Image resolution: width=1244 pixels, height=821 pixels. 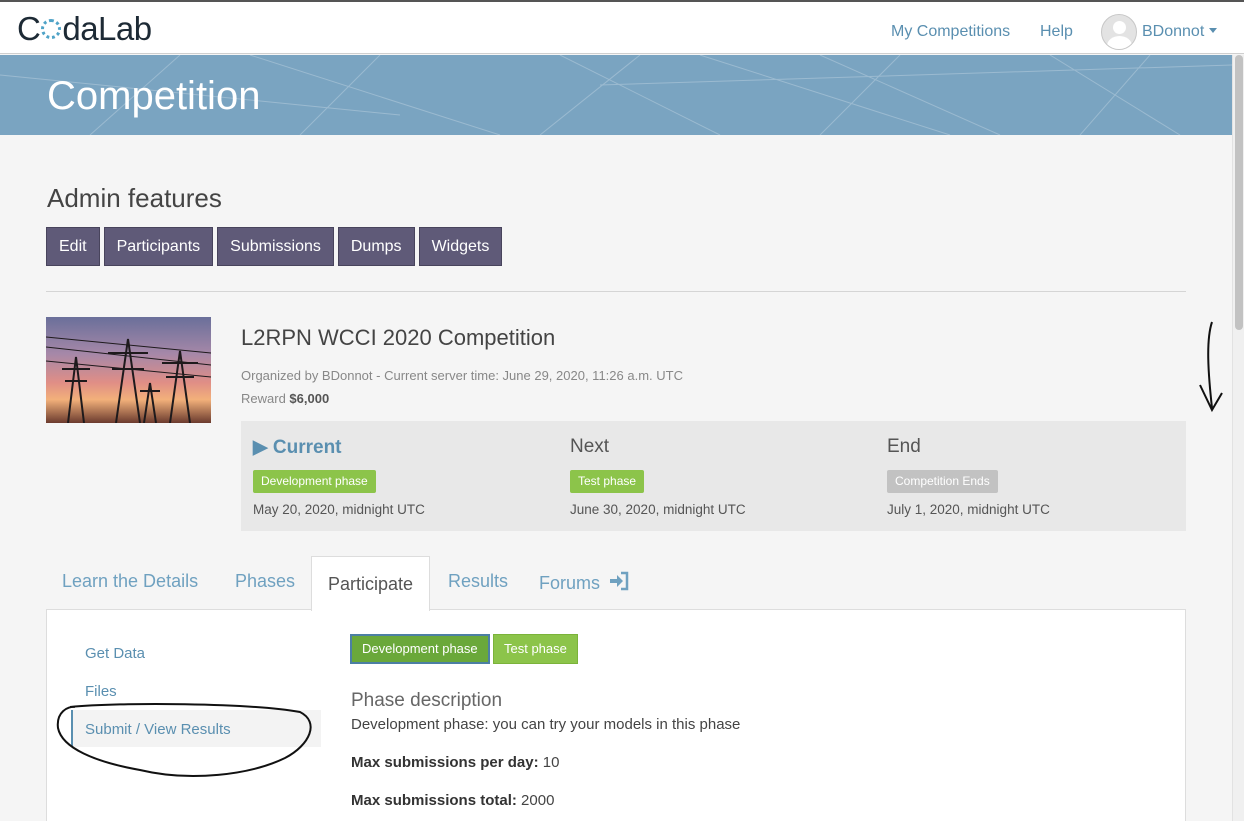 What do you see at coordinates (107, 28) in the screenshot?
I see `logo-text-end: daLab` at bounding box center [107, 28].